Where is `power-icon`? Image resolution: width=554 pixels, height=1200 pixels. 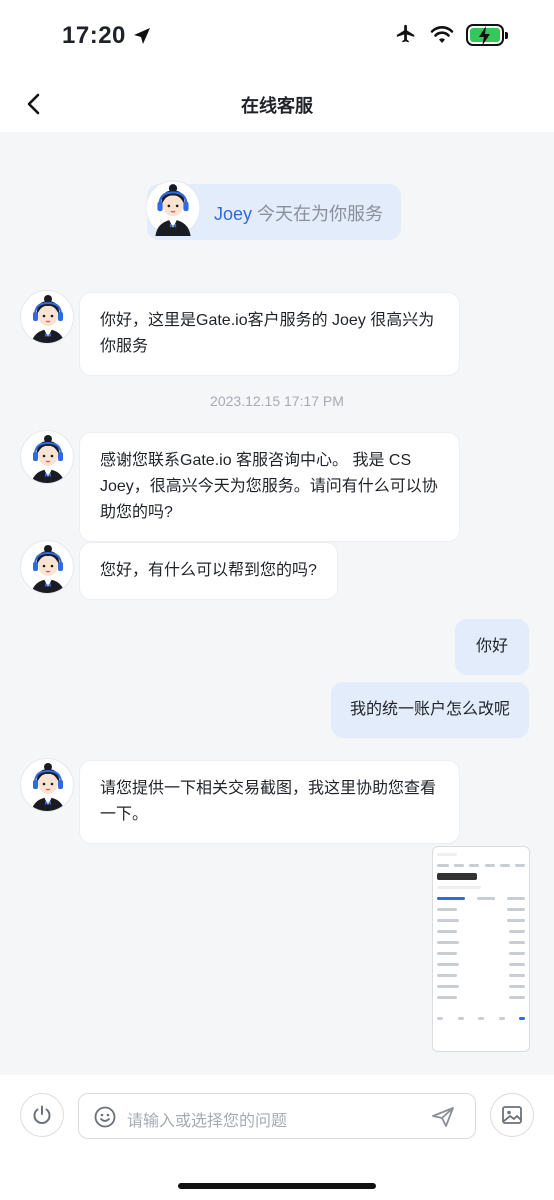 power-icon is located at coordinates (42, 1114).